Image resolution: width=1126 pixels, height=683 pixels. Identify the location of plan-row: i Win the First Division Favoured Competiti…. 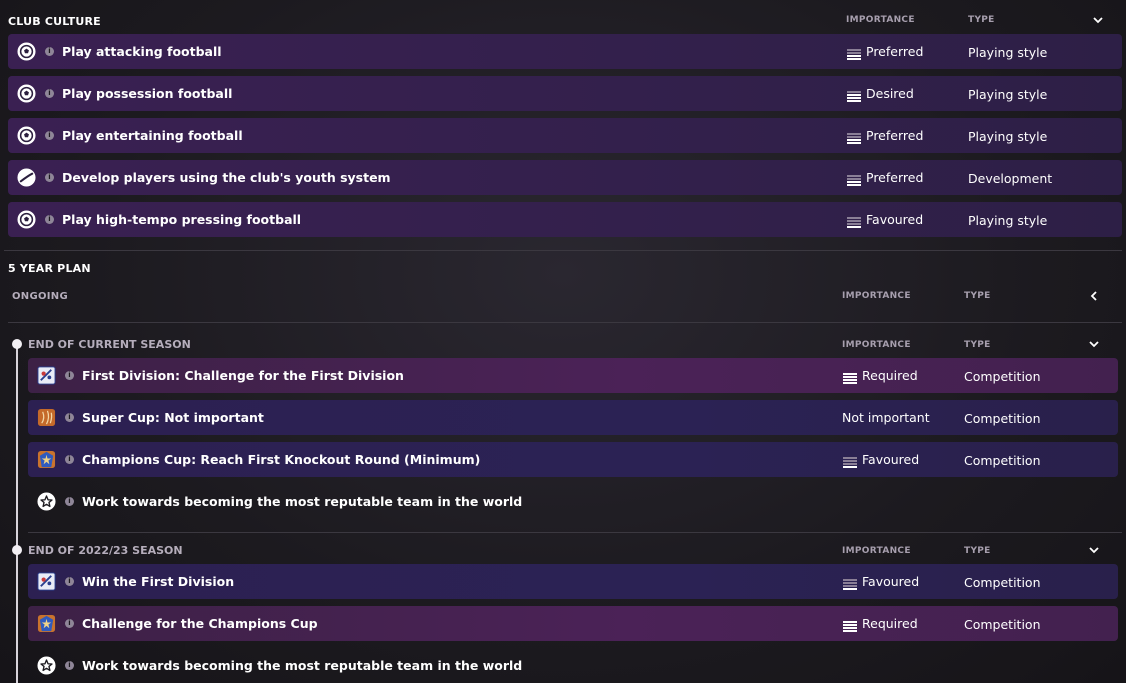
(573, 581).